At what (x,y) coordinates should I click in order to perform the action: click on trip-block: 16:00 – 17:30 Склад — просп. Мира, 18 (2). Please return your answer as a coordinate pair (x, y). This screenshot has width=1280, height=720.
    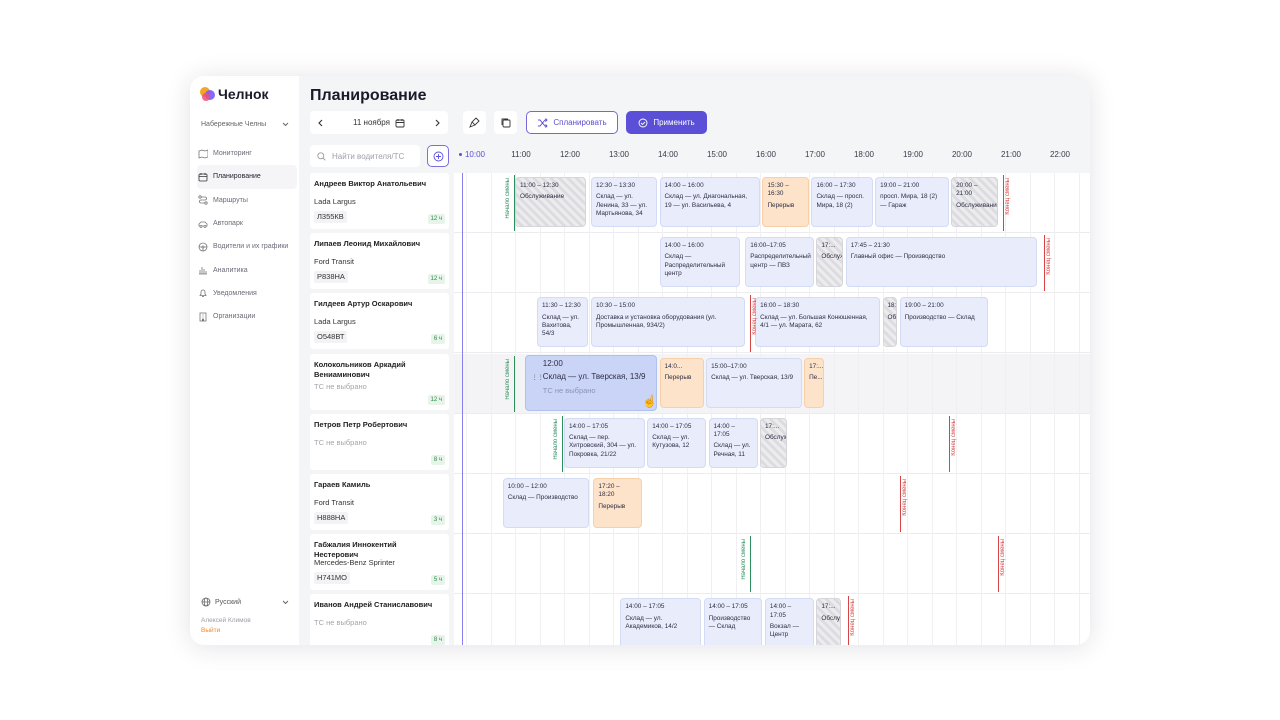
    Looking at the image, I should click on (842, 202).